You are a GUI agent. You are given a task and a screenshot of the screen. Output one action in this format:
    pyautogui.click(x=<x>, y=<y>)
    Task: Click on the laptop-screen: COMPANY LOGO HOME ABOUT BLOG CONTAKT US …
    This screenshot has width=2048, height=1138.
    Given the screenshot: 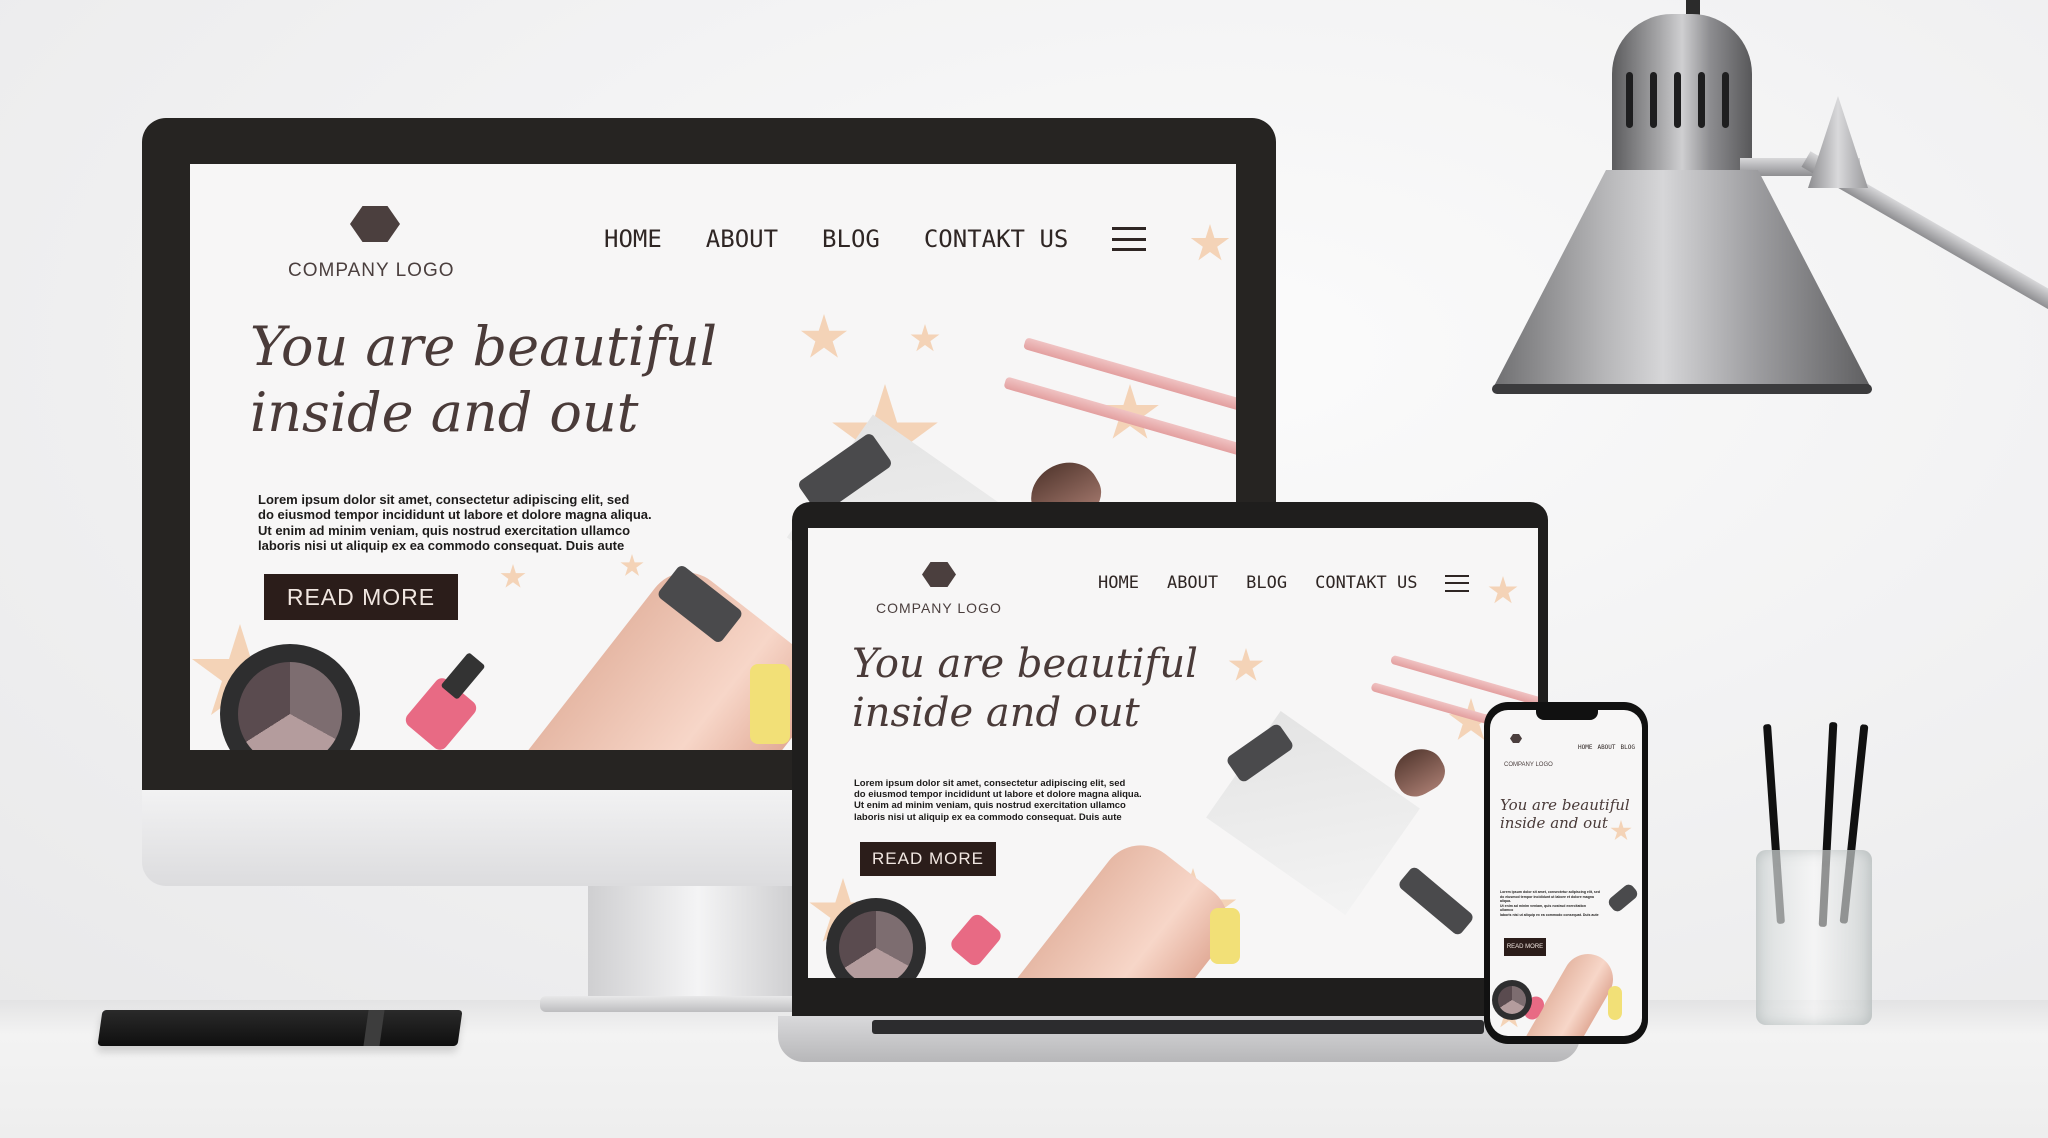 What is the action you would take?
    pyautogui.click(x=1173, y=753)
    